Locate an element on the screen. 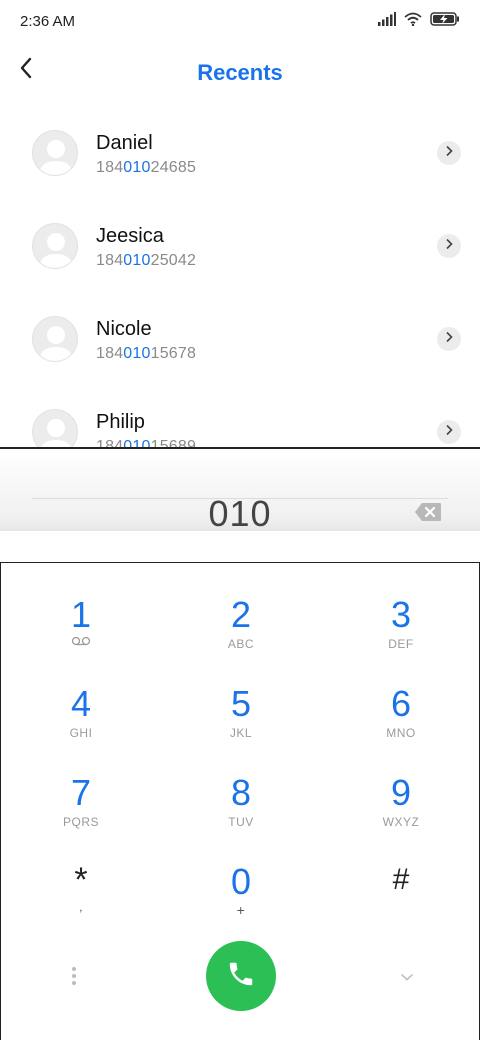  key-digit: * is located at coordinates (81, 880).